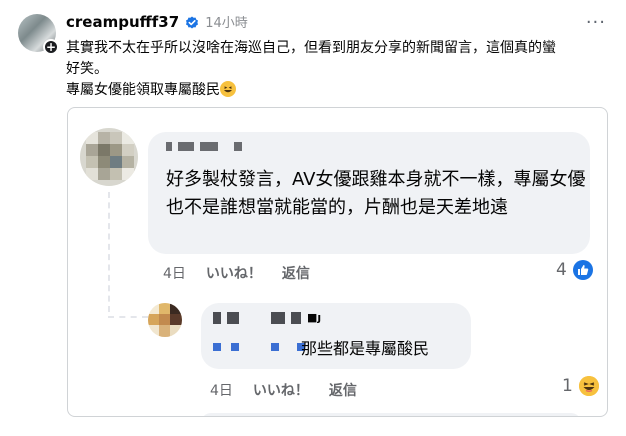 This screenshot has width=626, height=436. I want to click on comment1-reactions: 4, so click(574, 270).